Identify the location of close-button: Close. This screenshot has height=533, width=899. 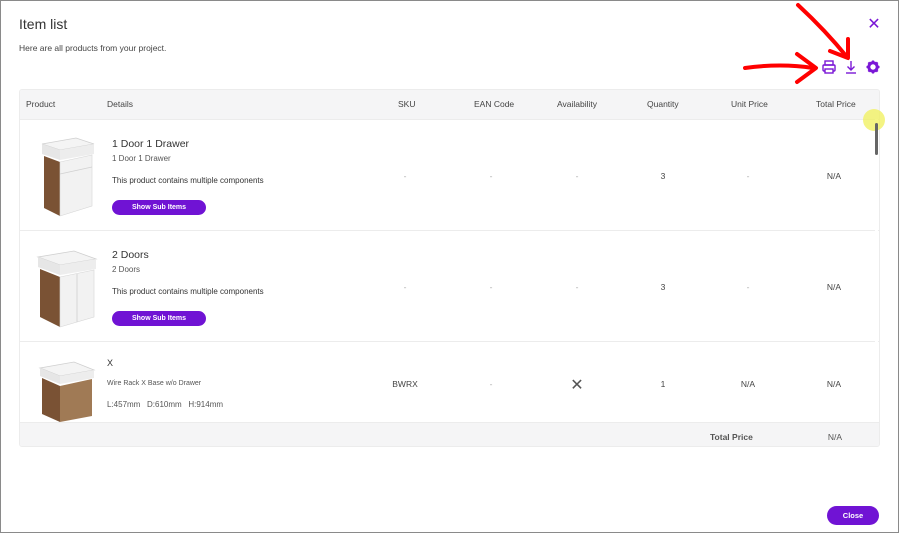
(853, 515).